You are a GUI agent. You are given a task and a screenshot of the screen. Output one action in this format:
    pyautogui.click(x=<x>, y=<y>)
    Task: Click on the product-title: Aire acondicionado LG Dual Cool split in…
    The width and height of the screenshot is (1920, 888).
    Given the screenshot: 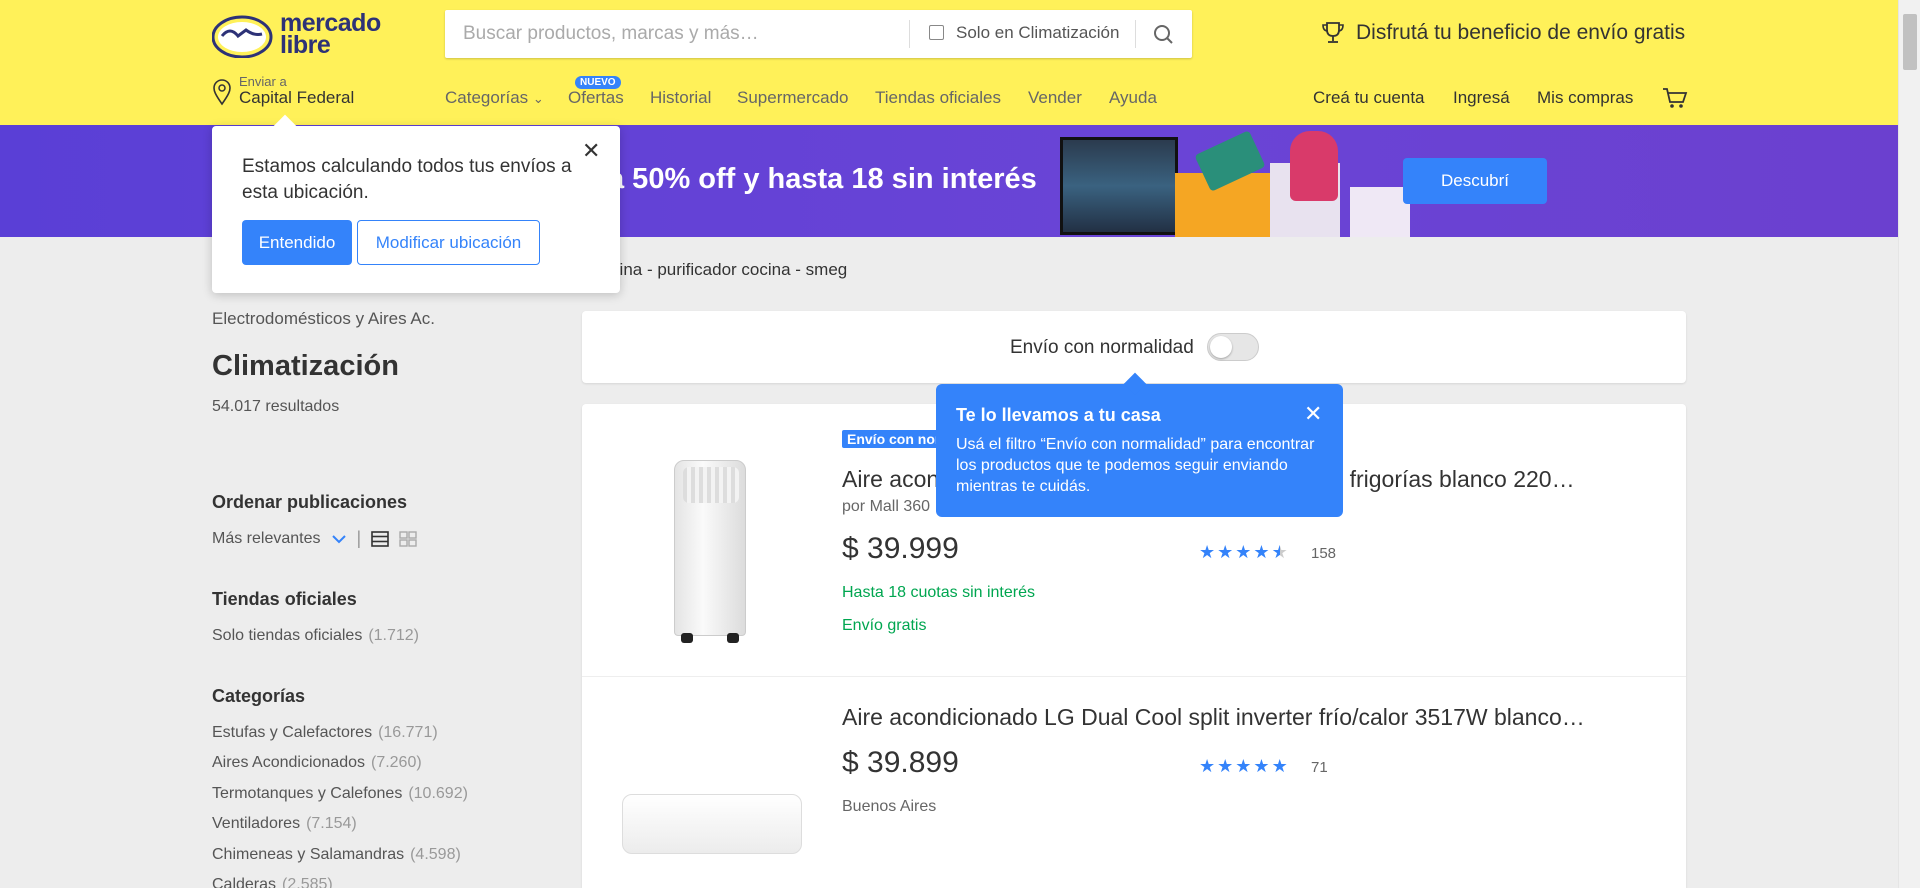 What is the action you would take?
    pyautogui.click(x=1213, y=717)
    